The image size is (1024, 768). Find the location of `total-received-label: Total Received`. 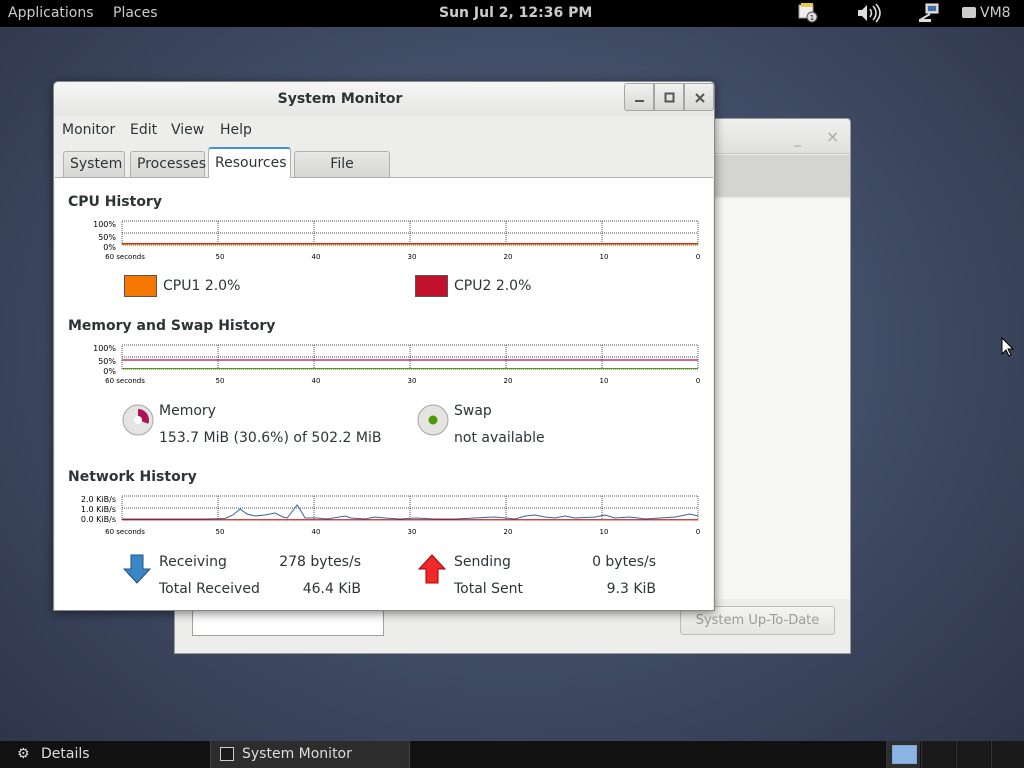

total-received-label: Total Received is located at coordinates (209, 589).